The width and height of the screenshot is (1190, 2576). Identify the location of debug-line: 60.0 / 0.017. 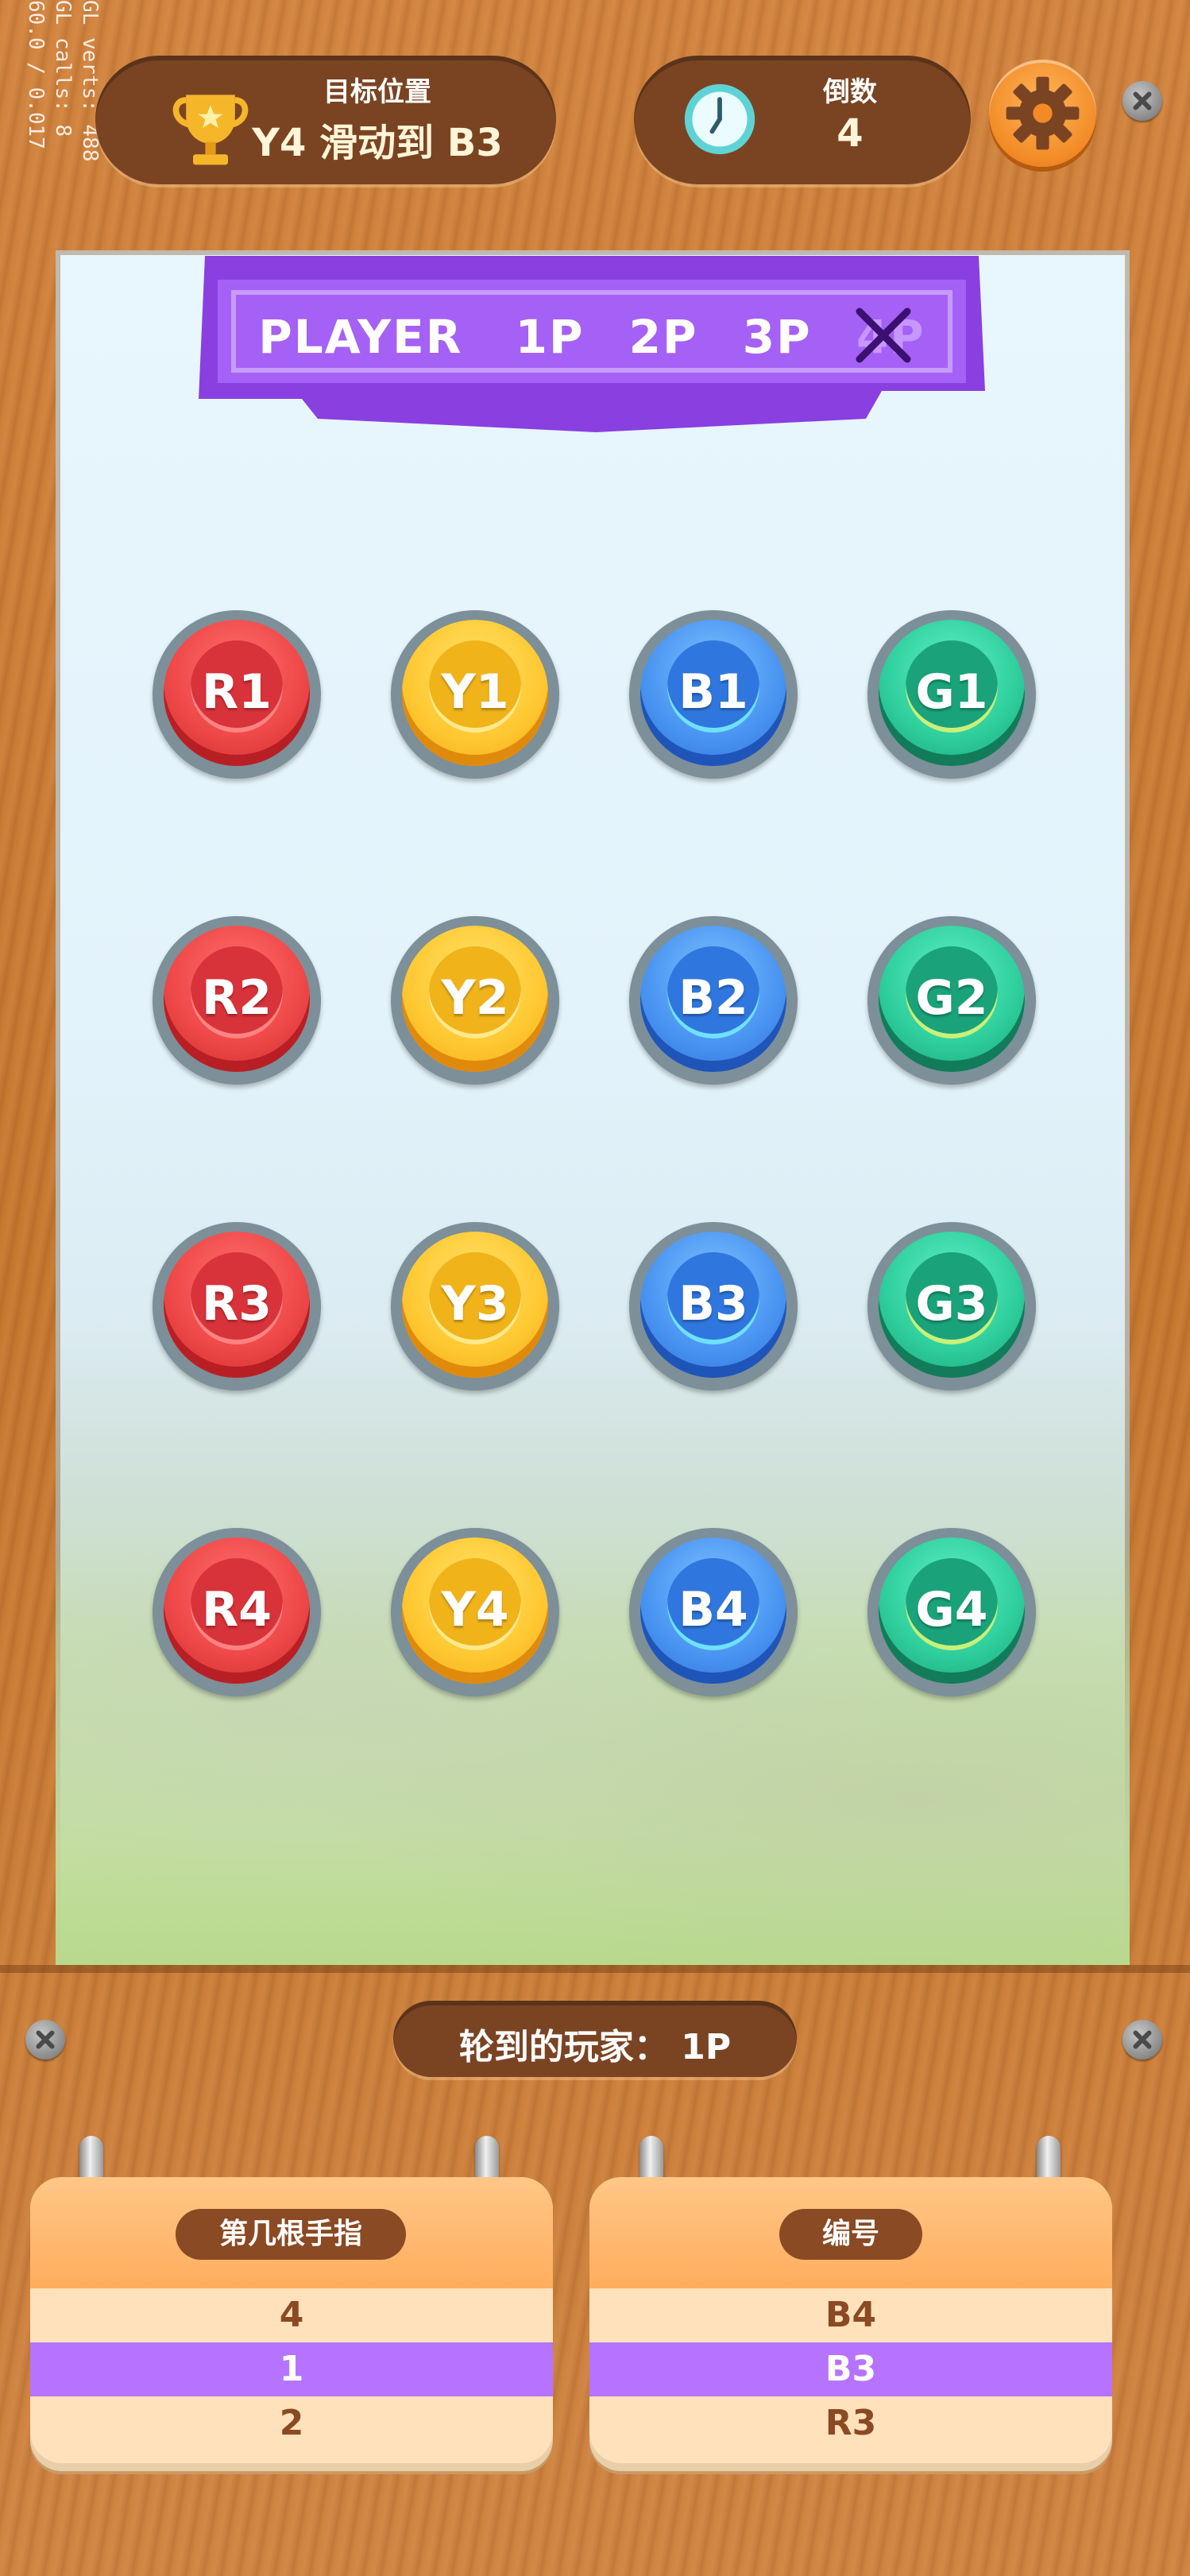
(36, 74).